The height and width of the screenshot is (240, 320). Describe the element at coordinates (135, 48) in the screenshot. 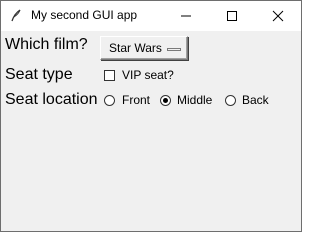

I see `film-selected-value: Star Wars` at that location.